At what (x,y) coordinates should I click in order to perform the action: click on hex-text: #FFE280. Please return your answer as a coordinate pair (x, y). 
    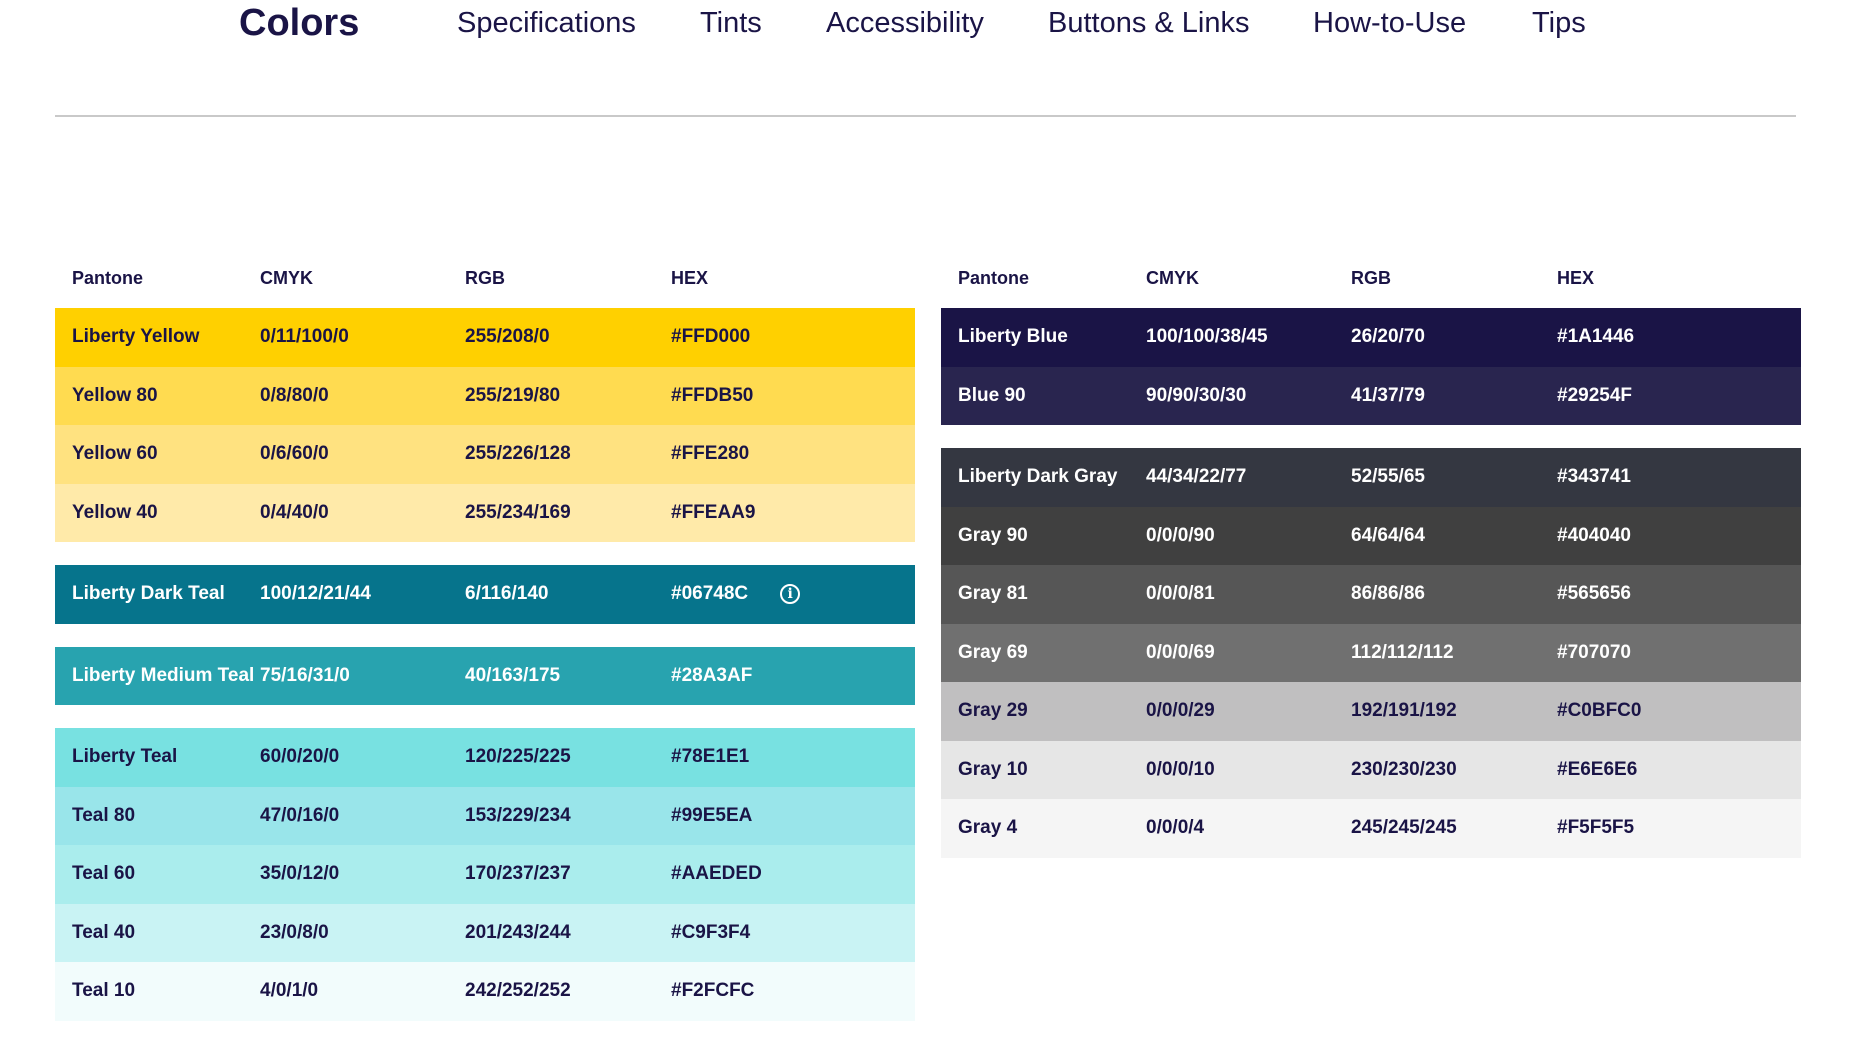
    Looking at the image, I should click on (710, 454).